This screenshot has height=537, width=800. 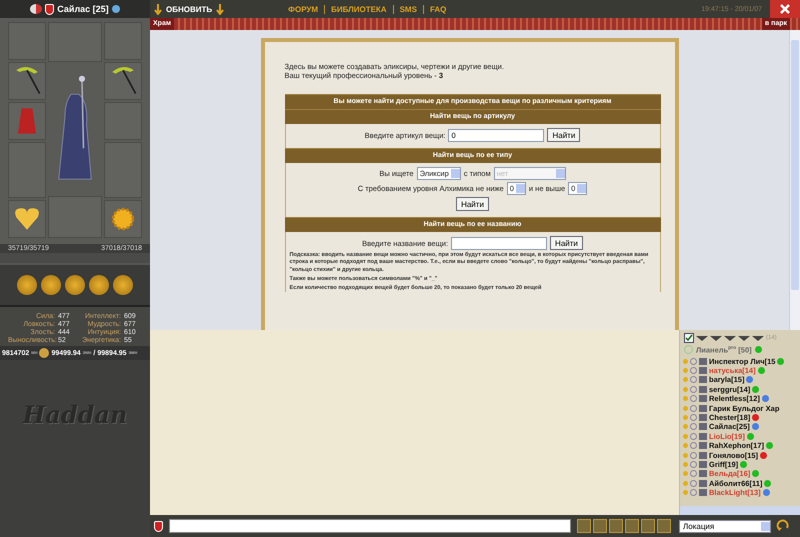 I want to click on flag-icon, so click(x=36, y=9).